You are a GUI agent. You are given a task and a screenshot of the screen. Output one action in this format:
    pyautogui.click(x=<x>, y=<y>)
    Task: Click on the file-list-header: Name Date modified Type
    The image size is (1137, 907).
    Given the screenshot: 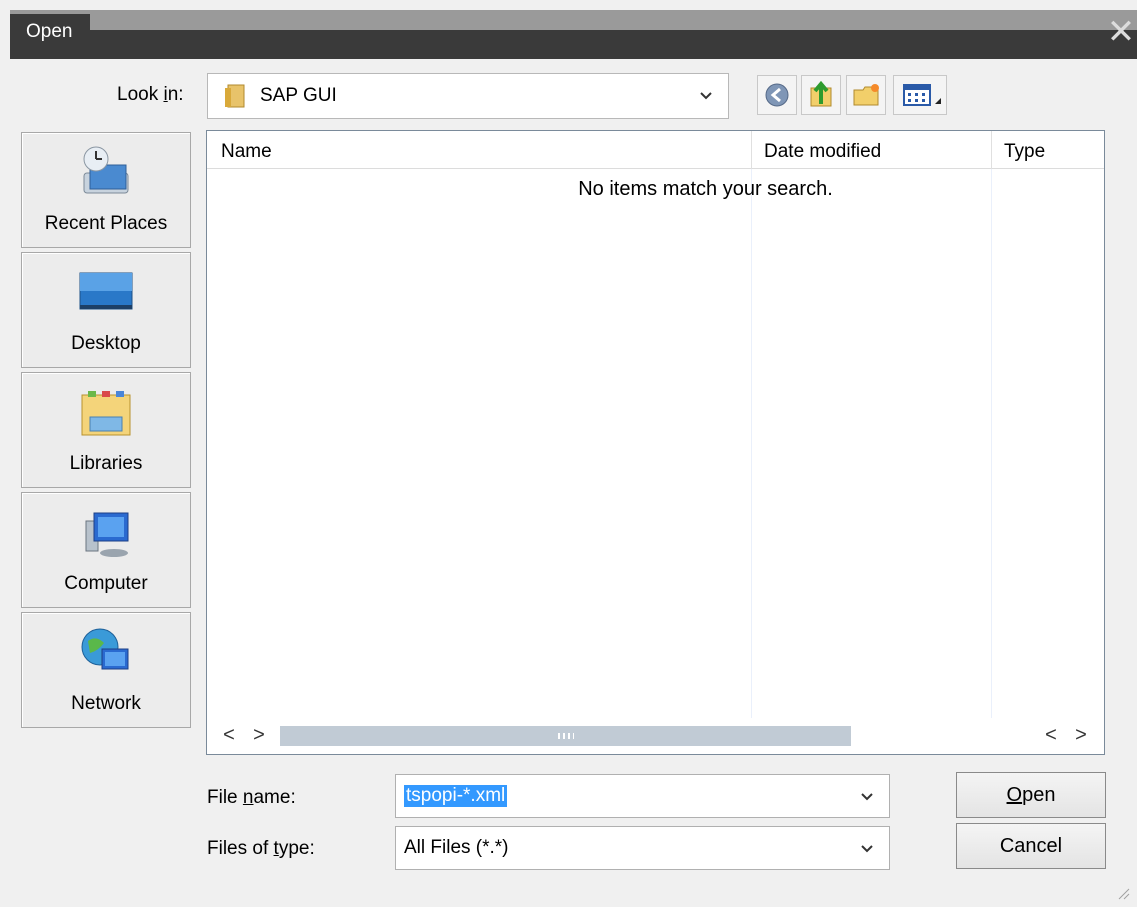 What is the action you would take?
    pyautogui.click(x=655, y=150)
    